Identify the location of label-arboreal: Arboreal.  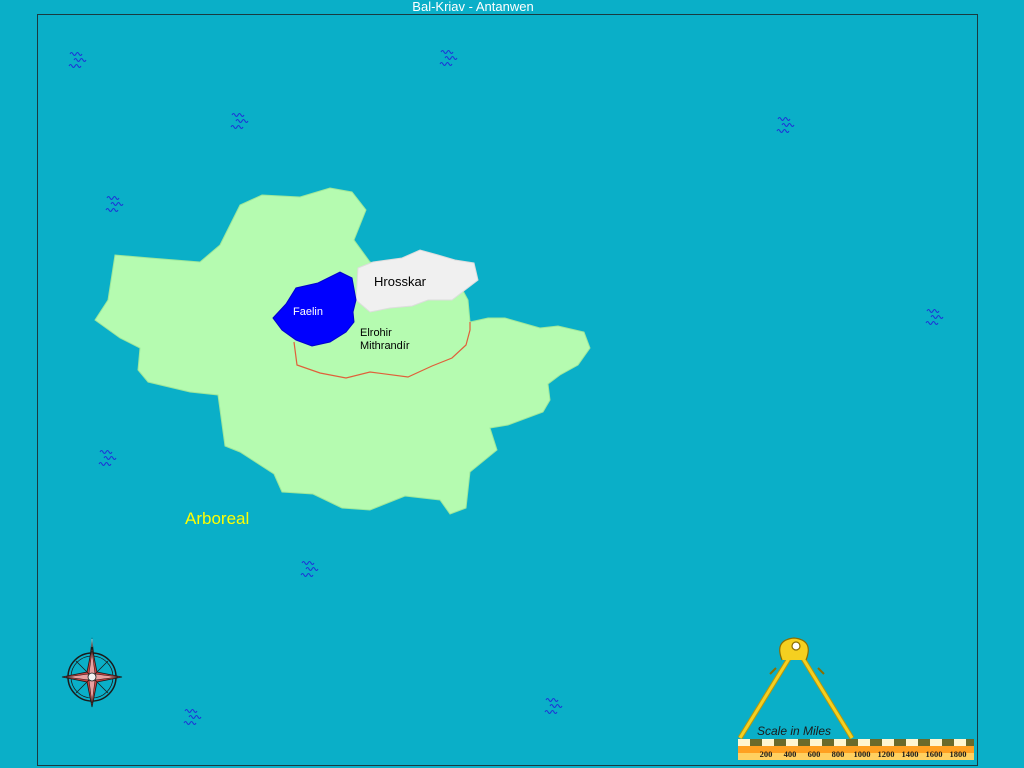
(217, 518).